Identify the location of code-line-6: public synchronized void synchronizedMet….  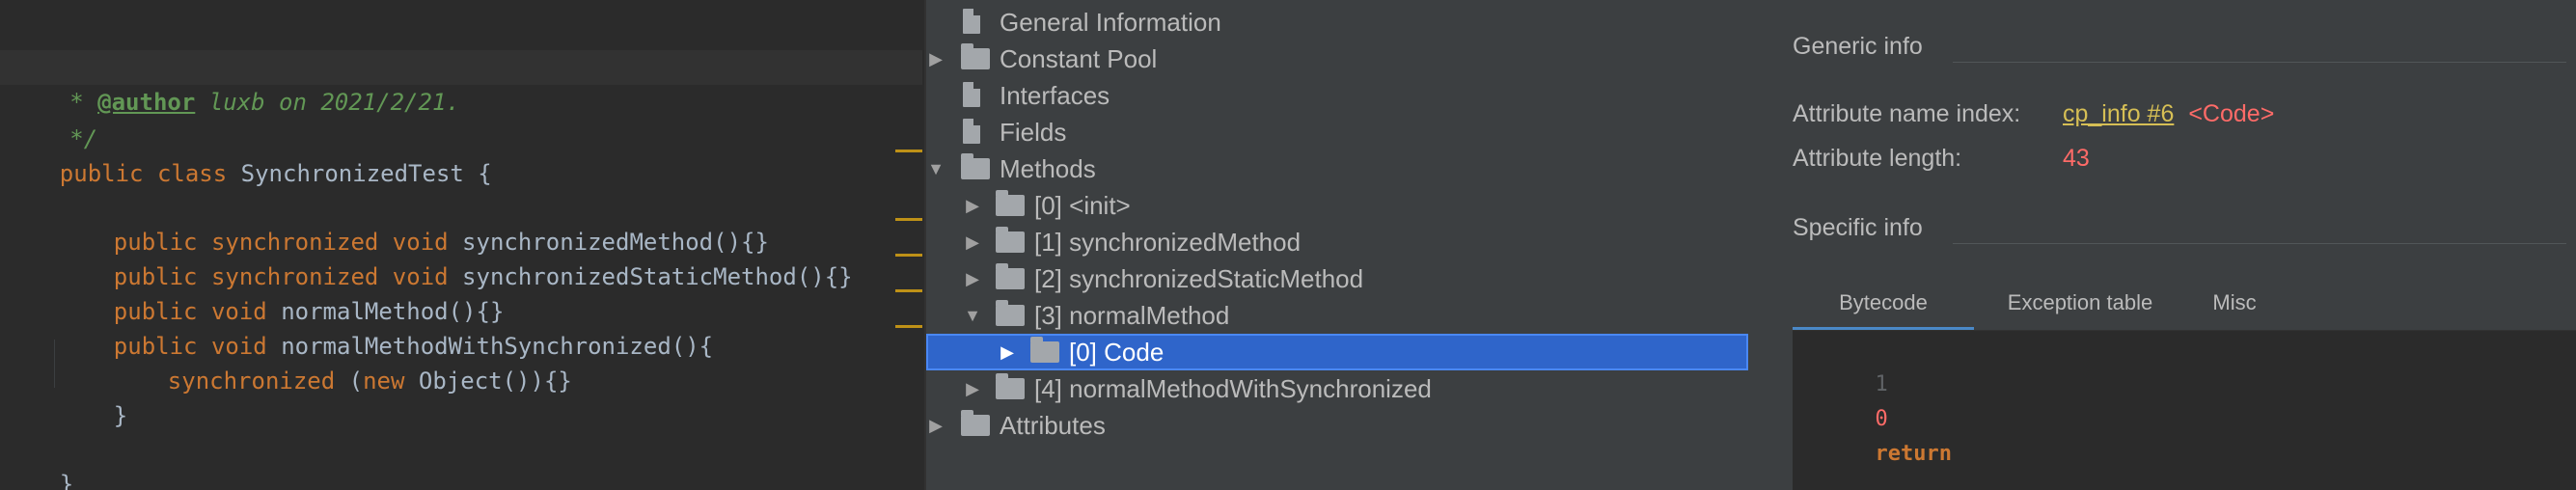
(461, 223).